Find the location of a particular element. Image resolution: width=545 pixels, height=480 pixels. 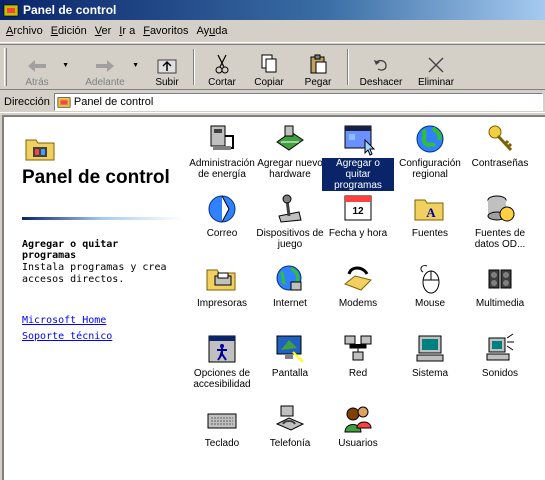

item-label: Agregar o quitar programas is located at coordinates (358, 174).